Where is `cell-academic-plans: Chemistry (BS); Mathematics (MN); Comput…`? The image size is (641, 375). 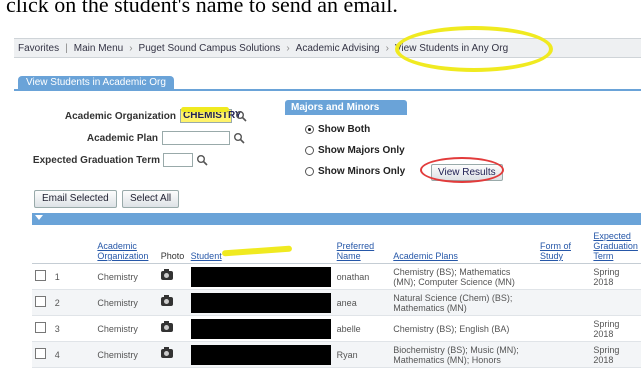 cell-academic-plans: Chemistry (BS); Mathematics (MN); Comput… is located at coordinates (463, 276).